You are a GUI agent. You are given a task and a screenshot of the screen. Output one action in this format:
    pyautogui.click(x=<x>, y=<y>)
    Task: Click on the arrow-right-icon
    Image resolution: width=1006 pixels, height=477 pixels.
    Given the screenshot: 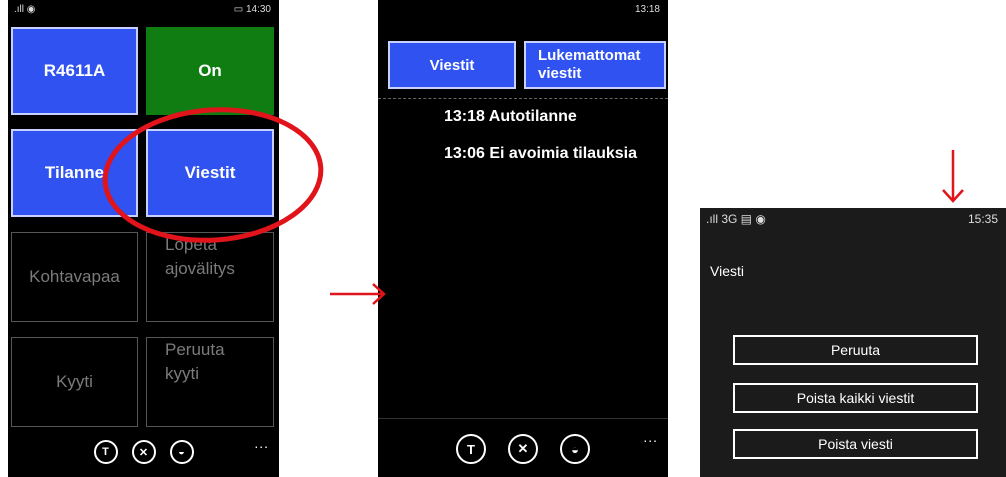 What is the action you would take?
    pyautogui.click(x=358, y=294)
    